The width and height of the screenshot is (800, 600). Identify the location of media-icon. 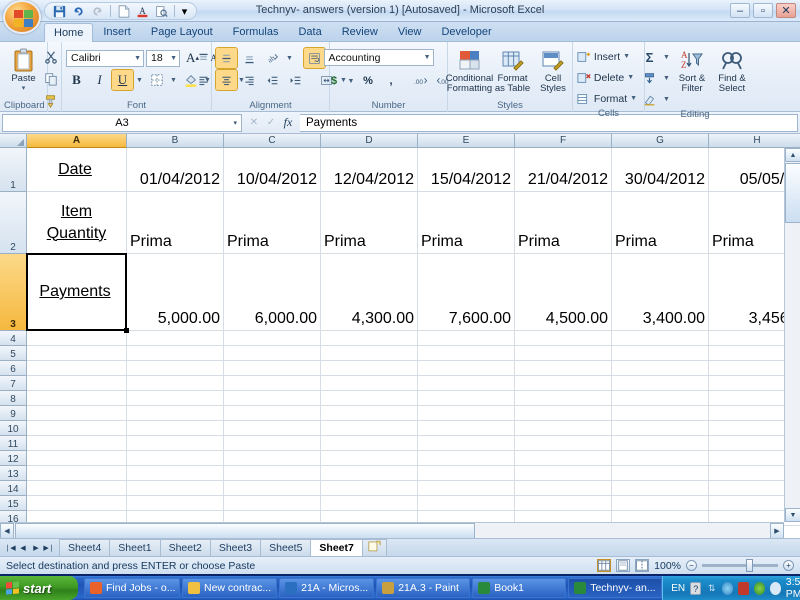
(744, 588).